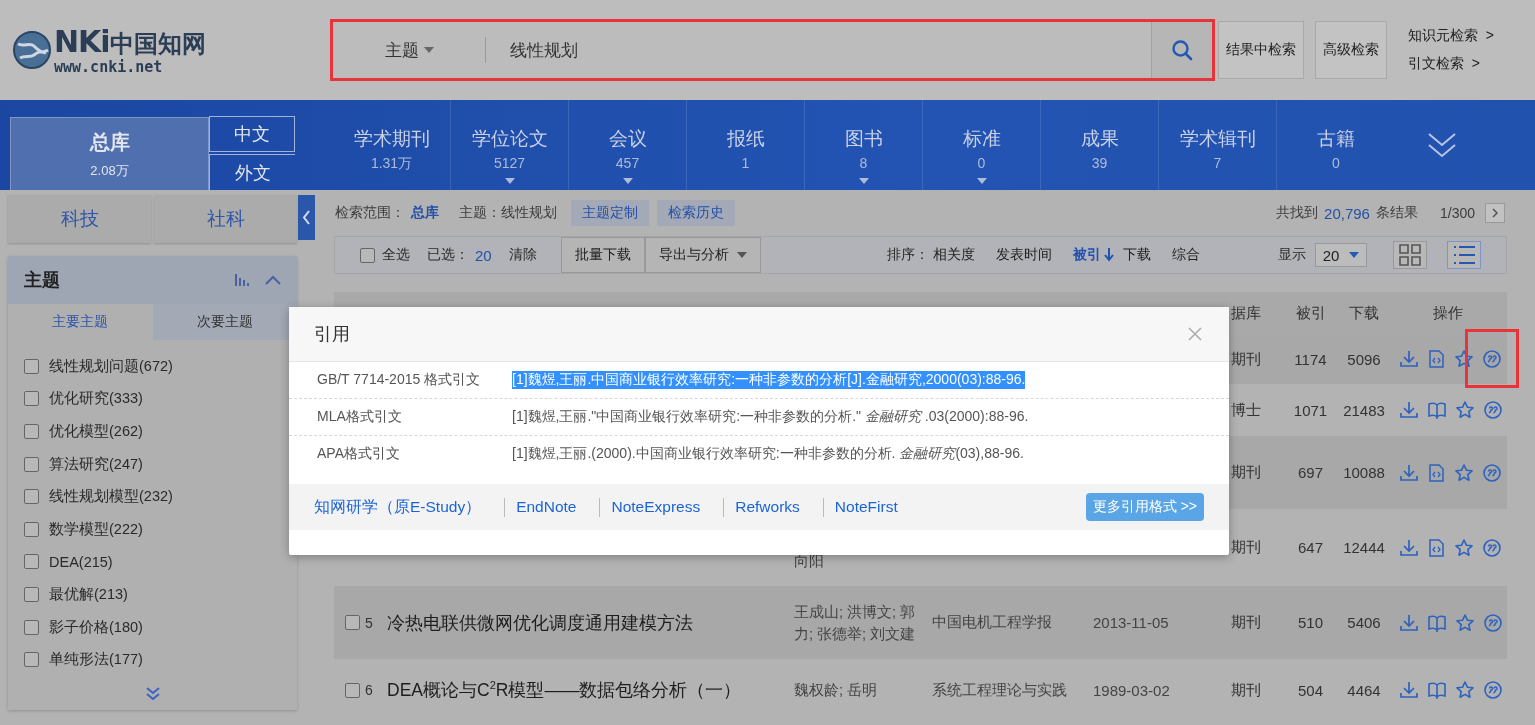  What do you see at coordinates (152, 693) in the screenshot?
I see `show-more-icon` at bounding box center [152, 693].